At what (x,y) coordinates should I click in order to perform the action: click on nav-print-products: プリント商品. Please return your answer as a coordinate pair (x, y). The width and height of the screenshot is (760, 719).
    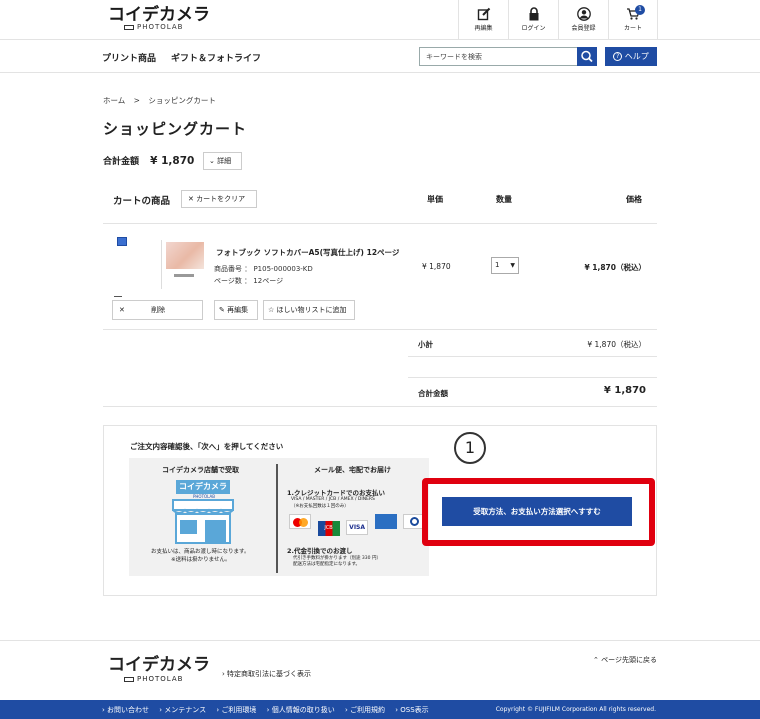
    Looking at the image, I should click on (129, 57).